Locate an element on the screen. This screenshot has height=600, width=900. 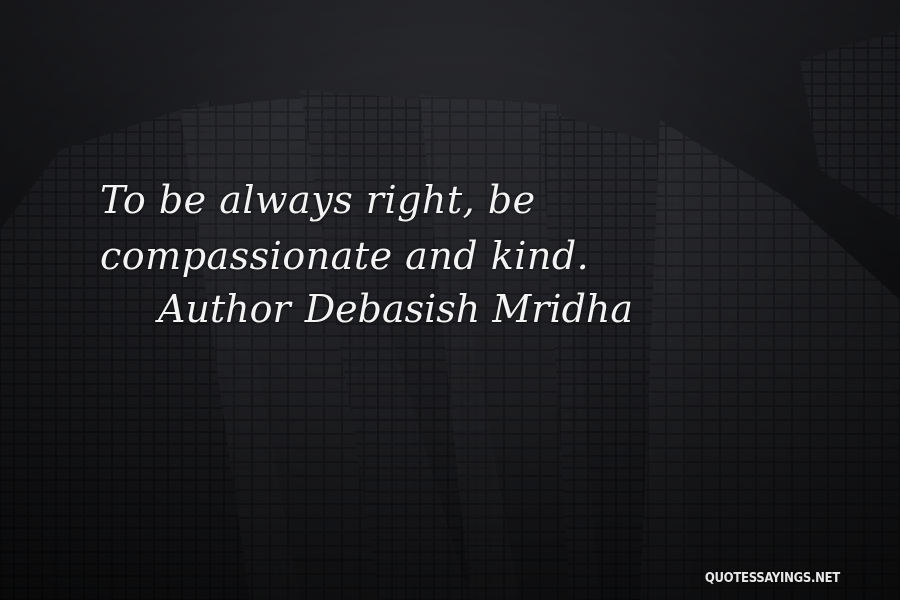
attribution: Author Debasish Mridha is located at coordinates (395, 309).